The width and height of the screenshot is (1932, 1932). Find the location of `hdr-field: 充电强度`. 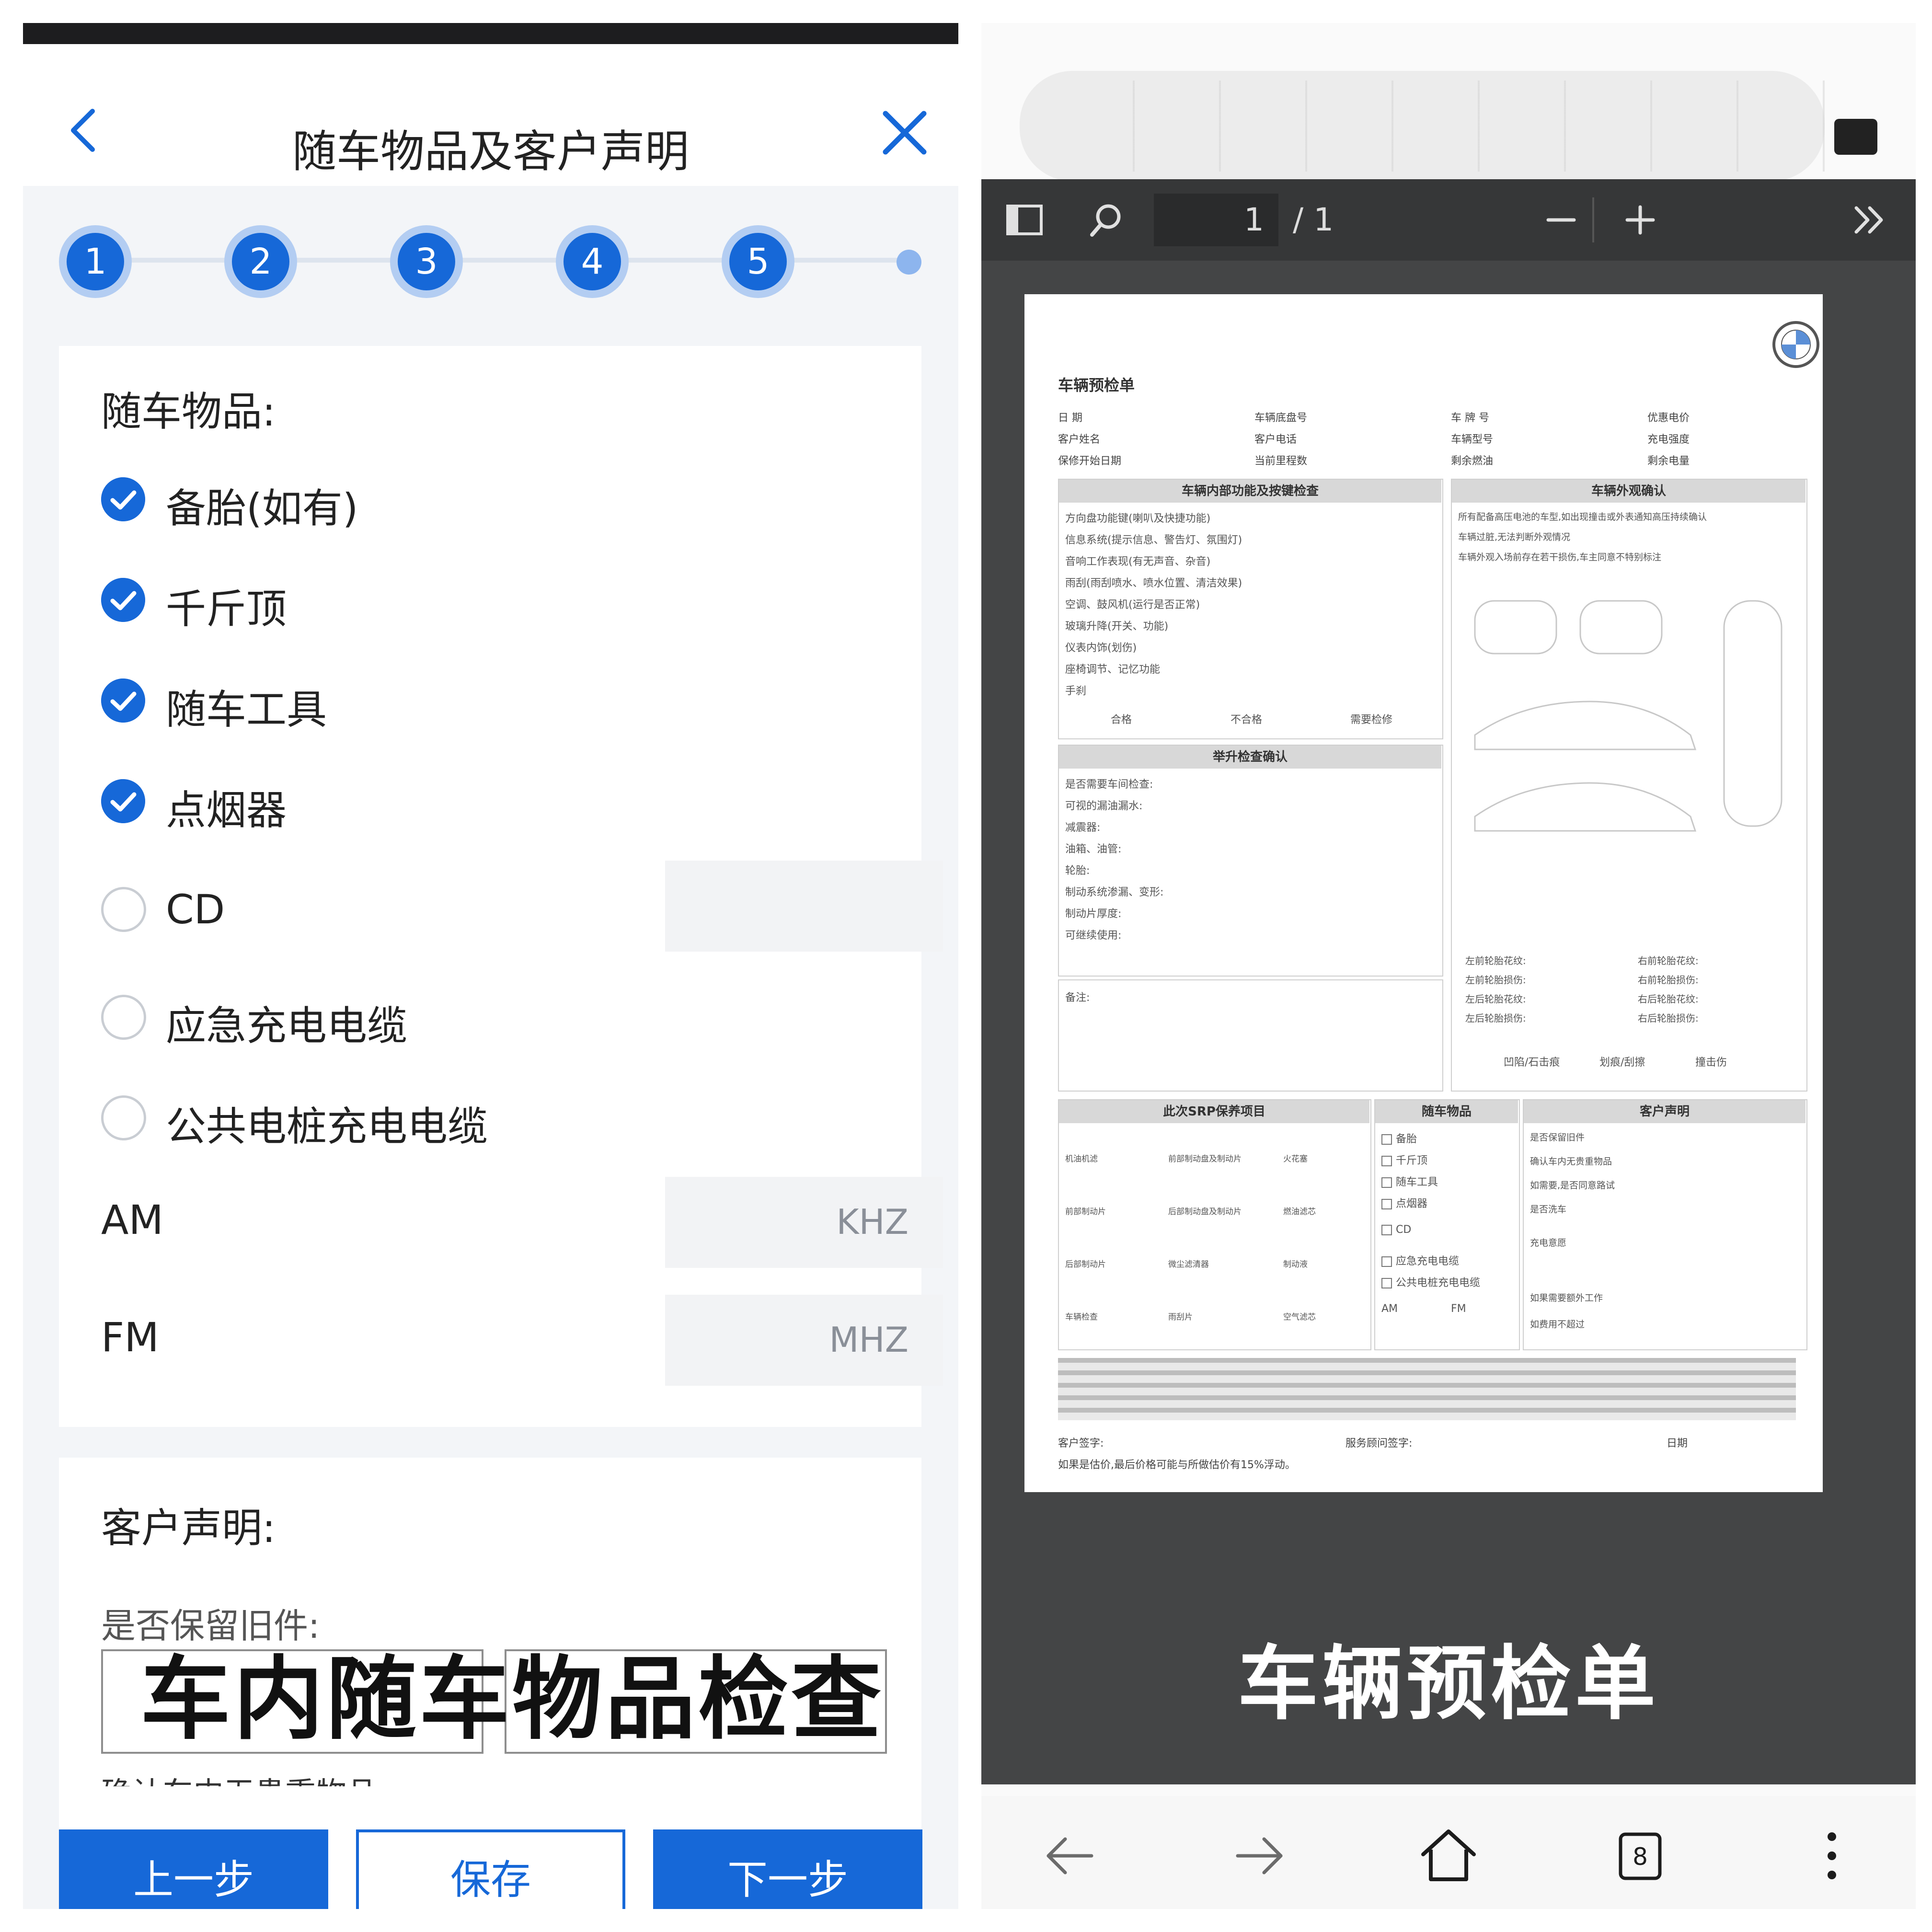

hdr-field: 充电强度 is located at coordinates (1668, 440).